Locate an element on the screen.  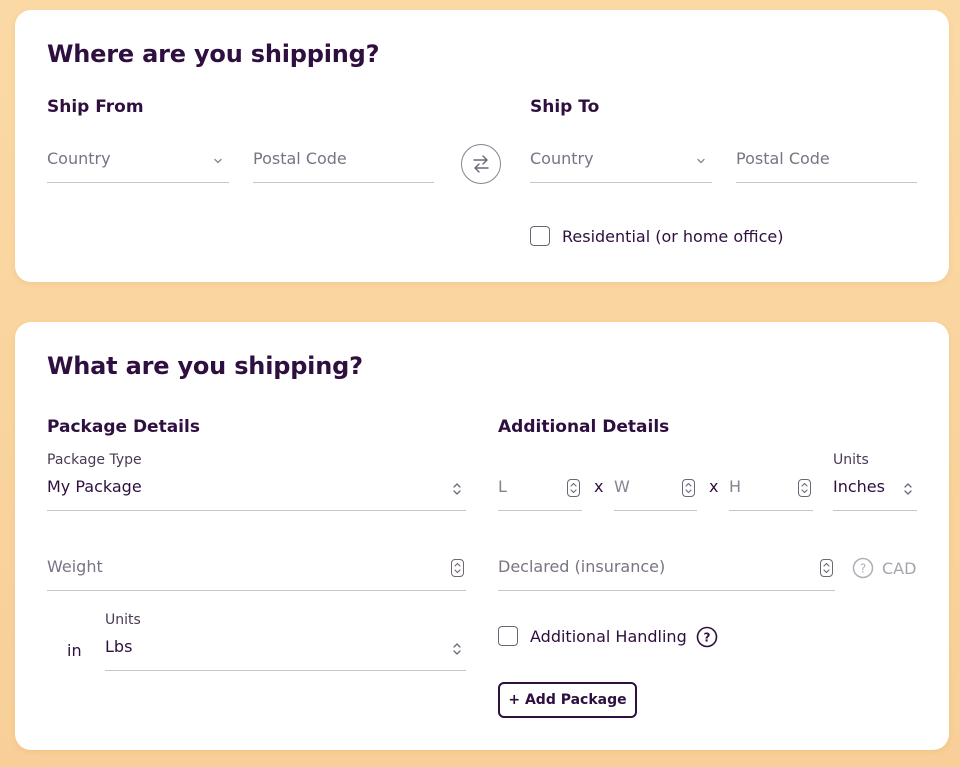
length-placeholder: L is located at coordinates (502, 486).